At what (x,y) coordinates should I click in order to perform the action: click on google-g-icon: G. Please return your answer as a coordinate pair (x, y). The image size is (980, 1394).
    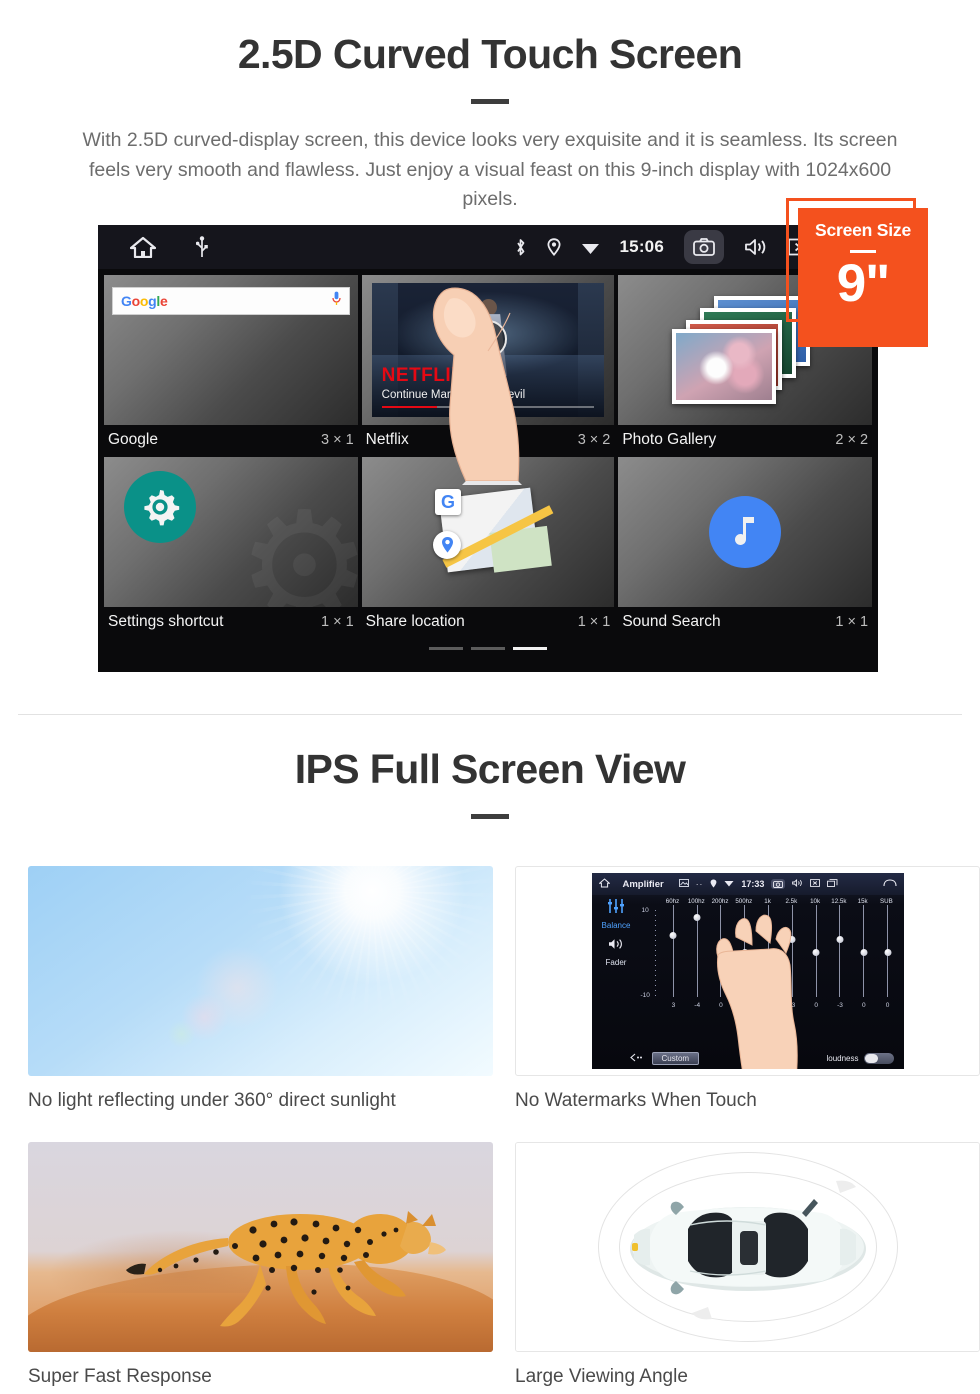
    Looking at the image, I should click on (448, 502).